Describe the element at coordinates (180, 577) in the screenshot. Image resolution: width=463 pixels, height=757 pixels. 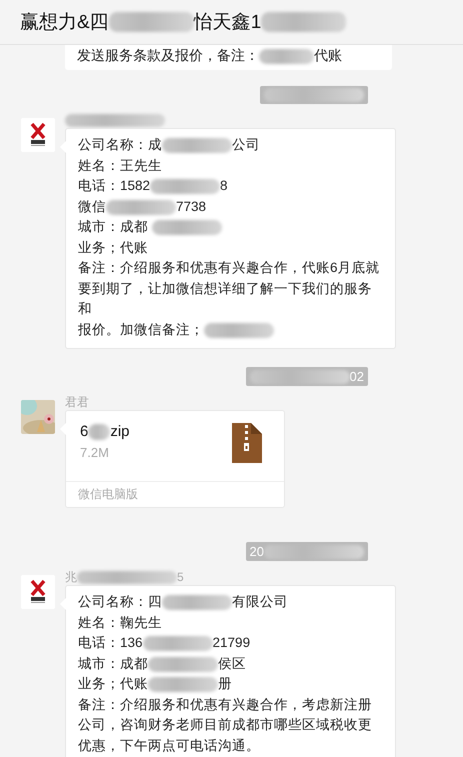
I see `sender-name: 5` at that location.